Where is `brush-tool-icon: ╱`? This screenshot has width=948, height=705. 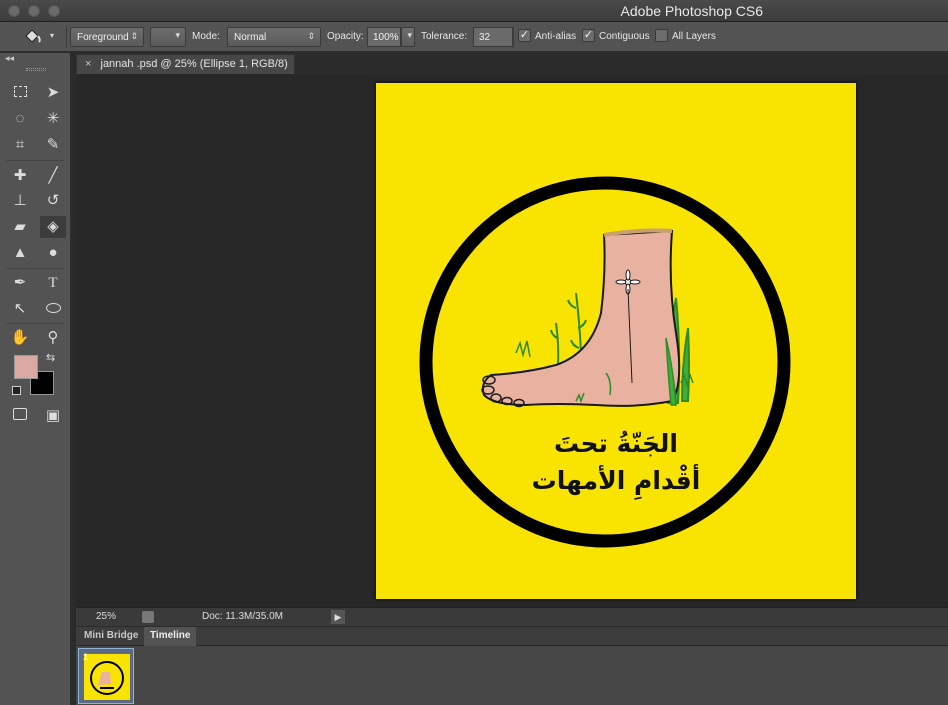
brush-tool-icon: ╱ is located at coordinates (53, 176).